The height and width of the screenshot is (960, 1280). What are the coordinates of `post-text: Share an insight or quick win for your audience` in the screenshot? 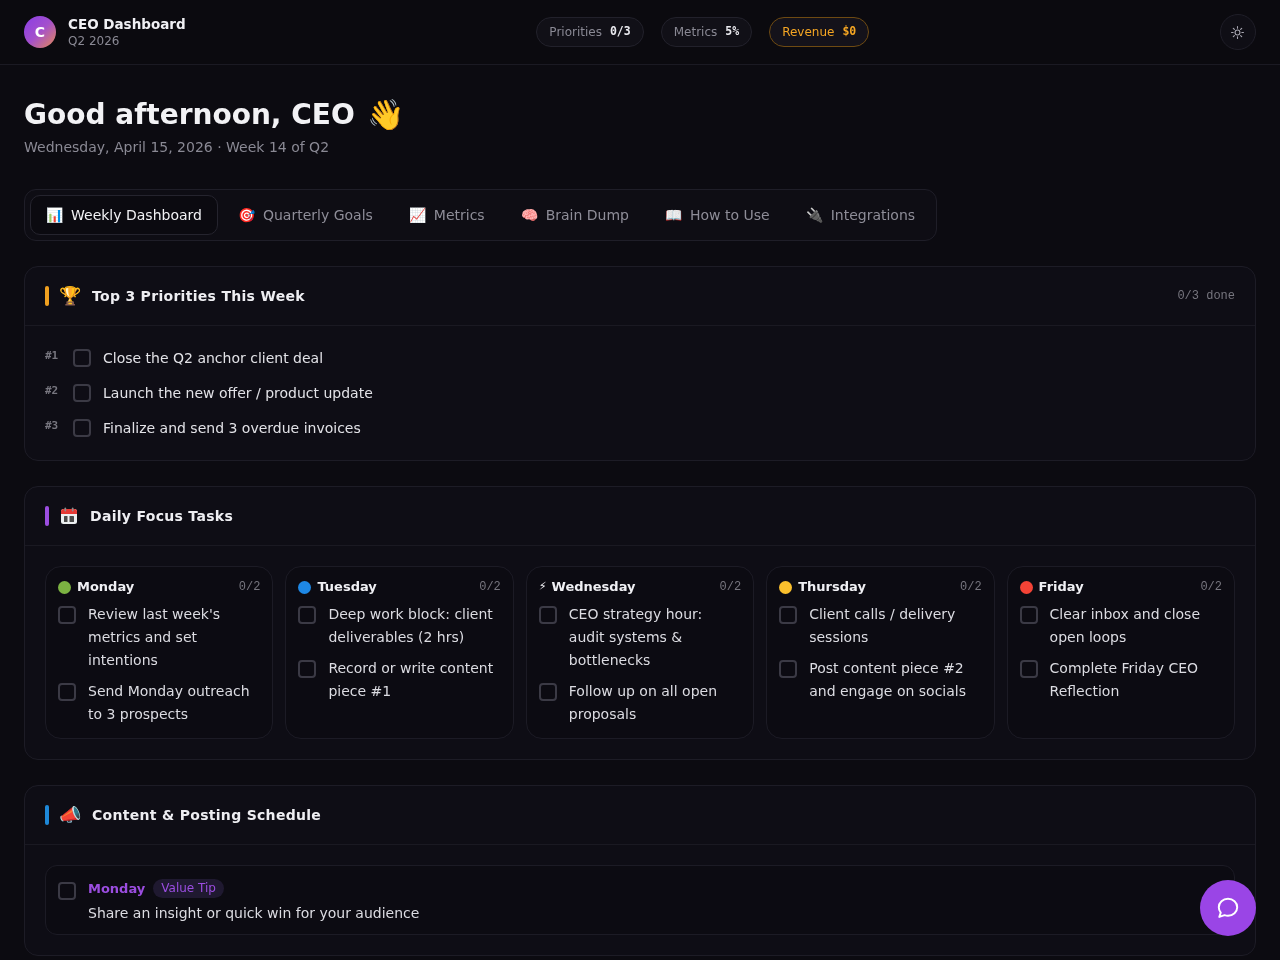 It's located at (254, 913).